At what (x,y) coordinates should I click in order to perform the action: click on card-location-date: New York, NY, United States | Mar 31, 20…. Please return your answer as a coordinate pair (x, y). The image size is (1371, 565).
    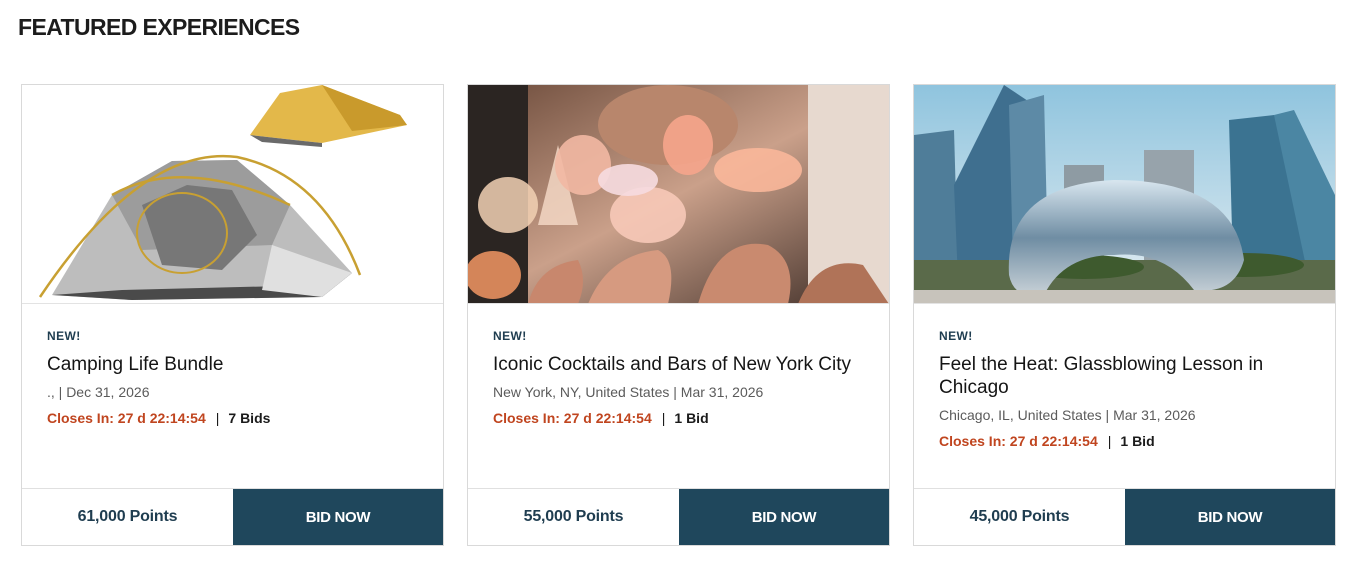
    Looking at the image, I should click on (628, 392).